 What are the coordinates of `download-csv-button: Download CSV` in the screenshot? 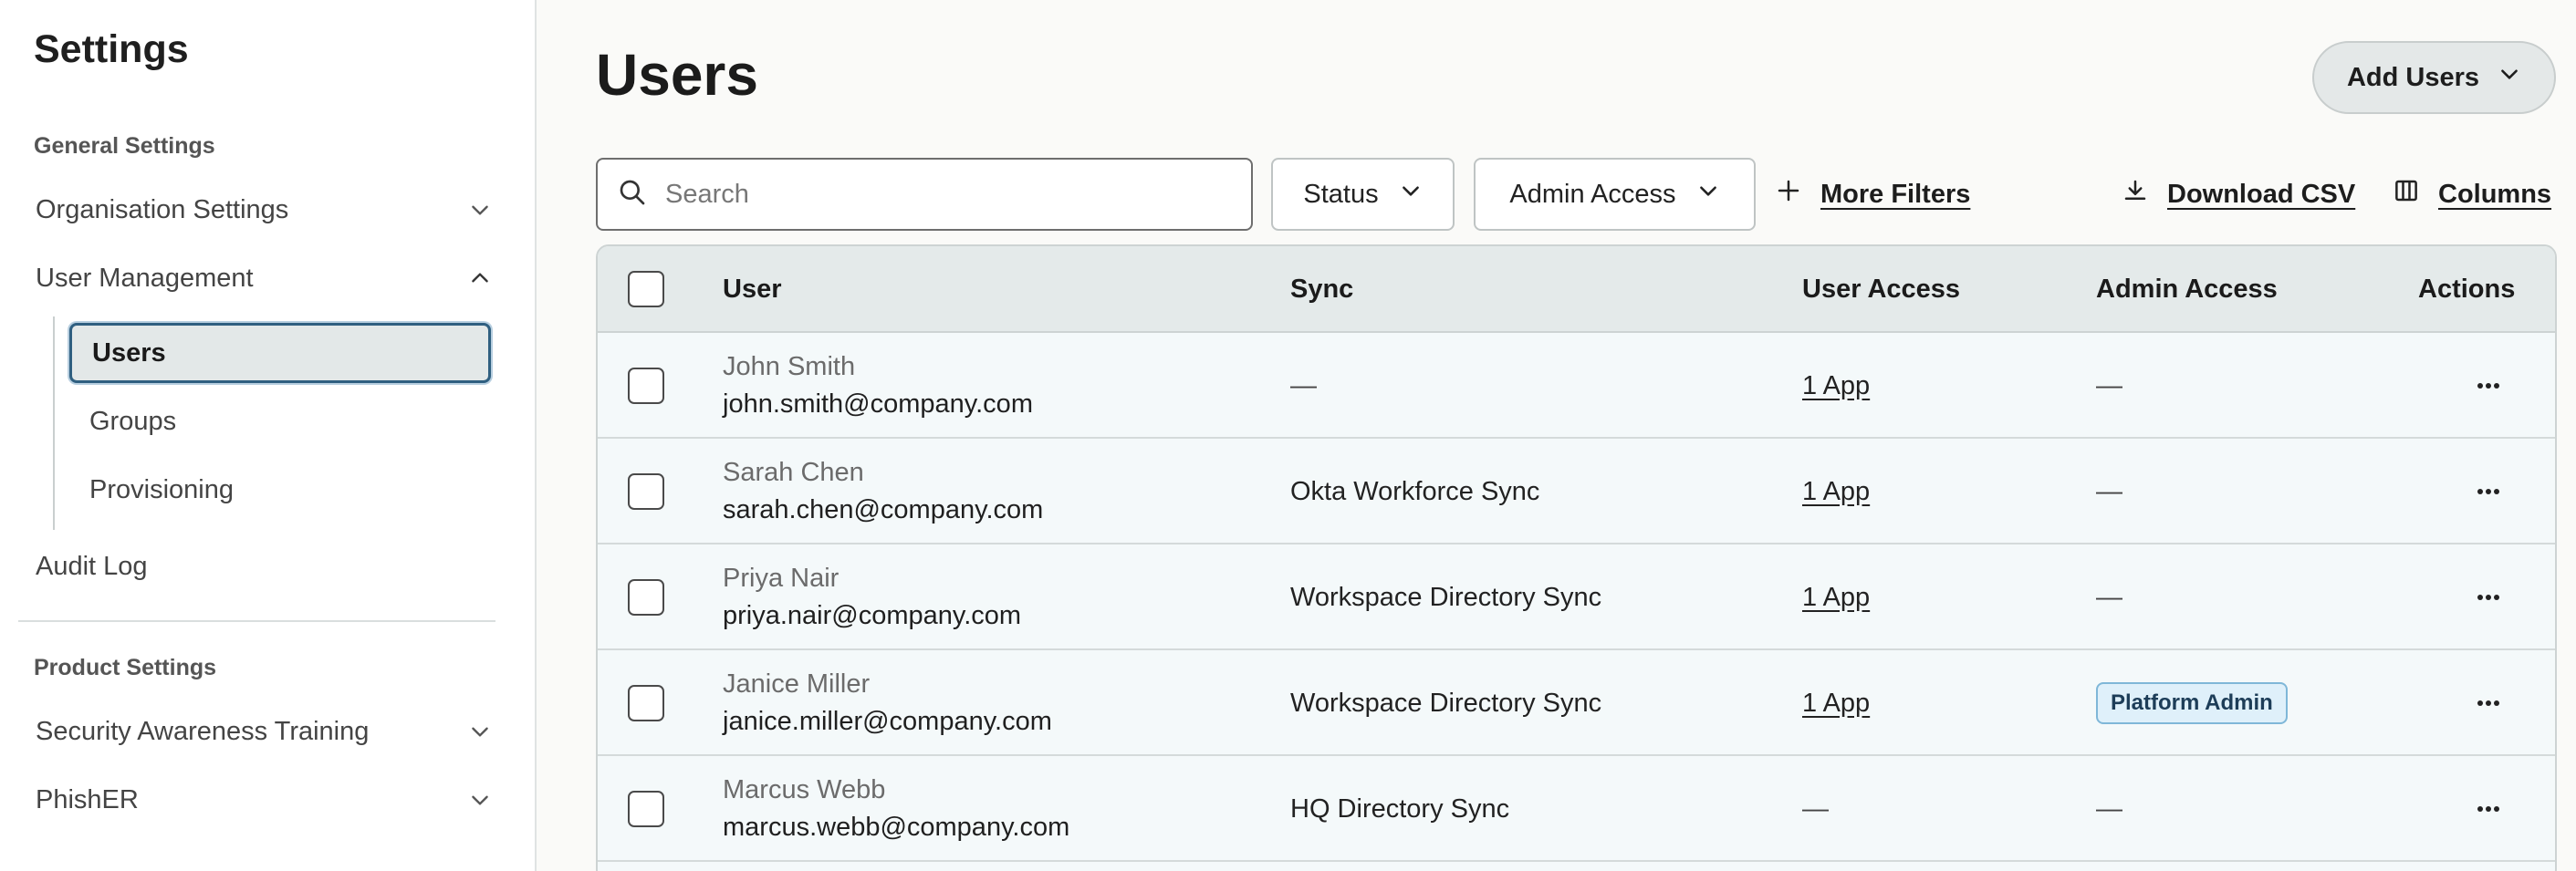 It's located at (2238, 194).